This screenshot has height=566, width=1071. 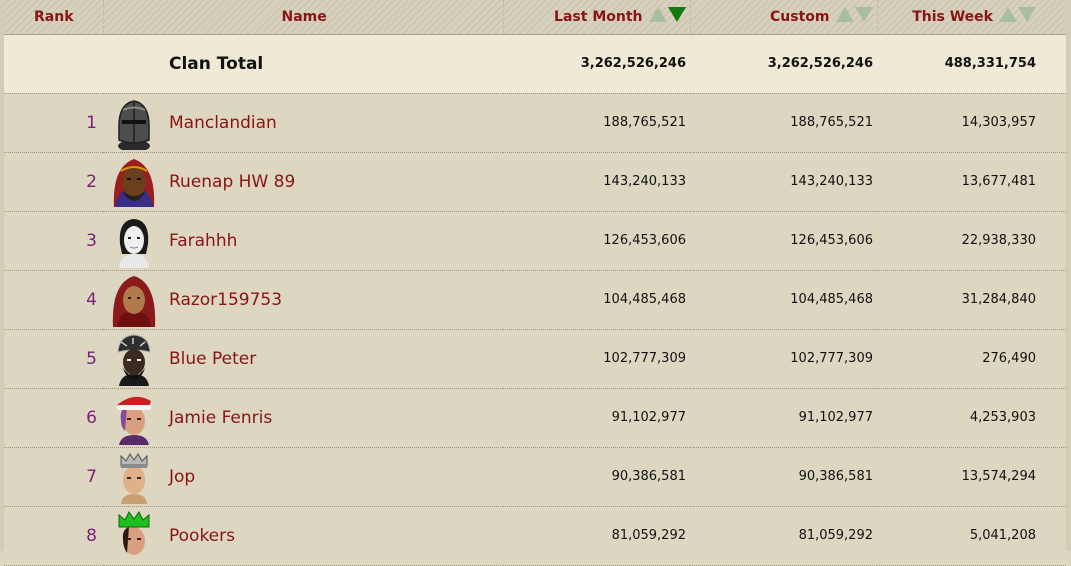 I want to click on member-name-link: Blue Peter, so click(x=212, y=359).